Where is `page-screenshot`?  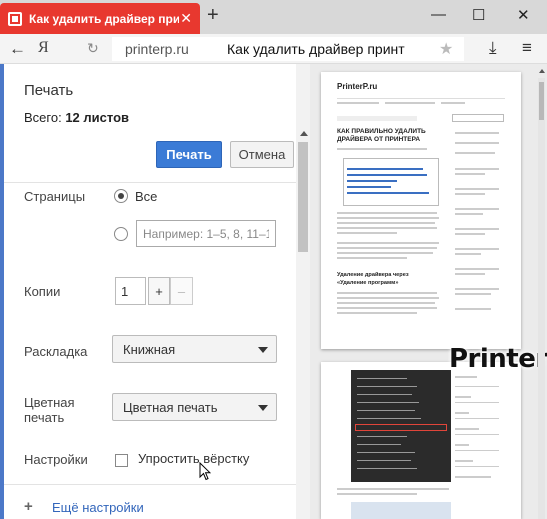 page-screenshot is located at coordinates (401, 510).